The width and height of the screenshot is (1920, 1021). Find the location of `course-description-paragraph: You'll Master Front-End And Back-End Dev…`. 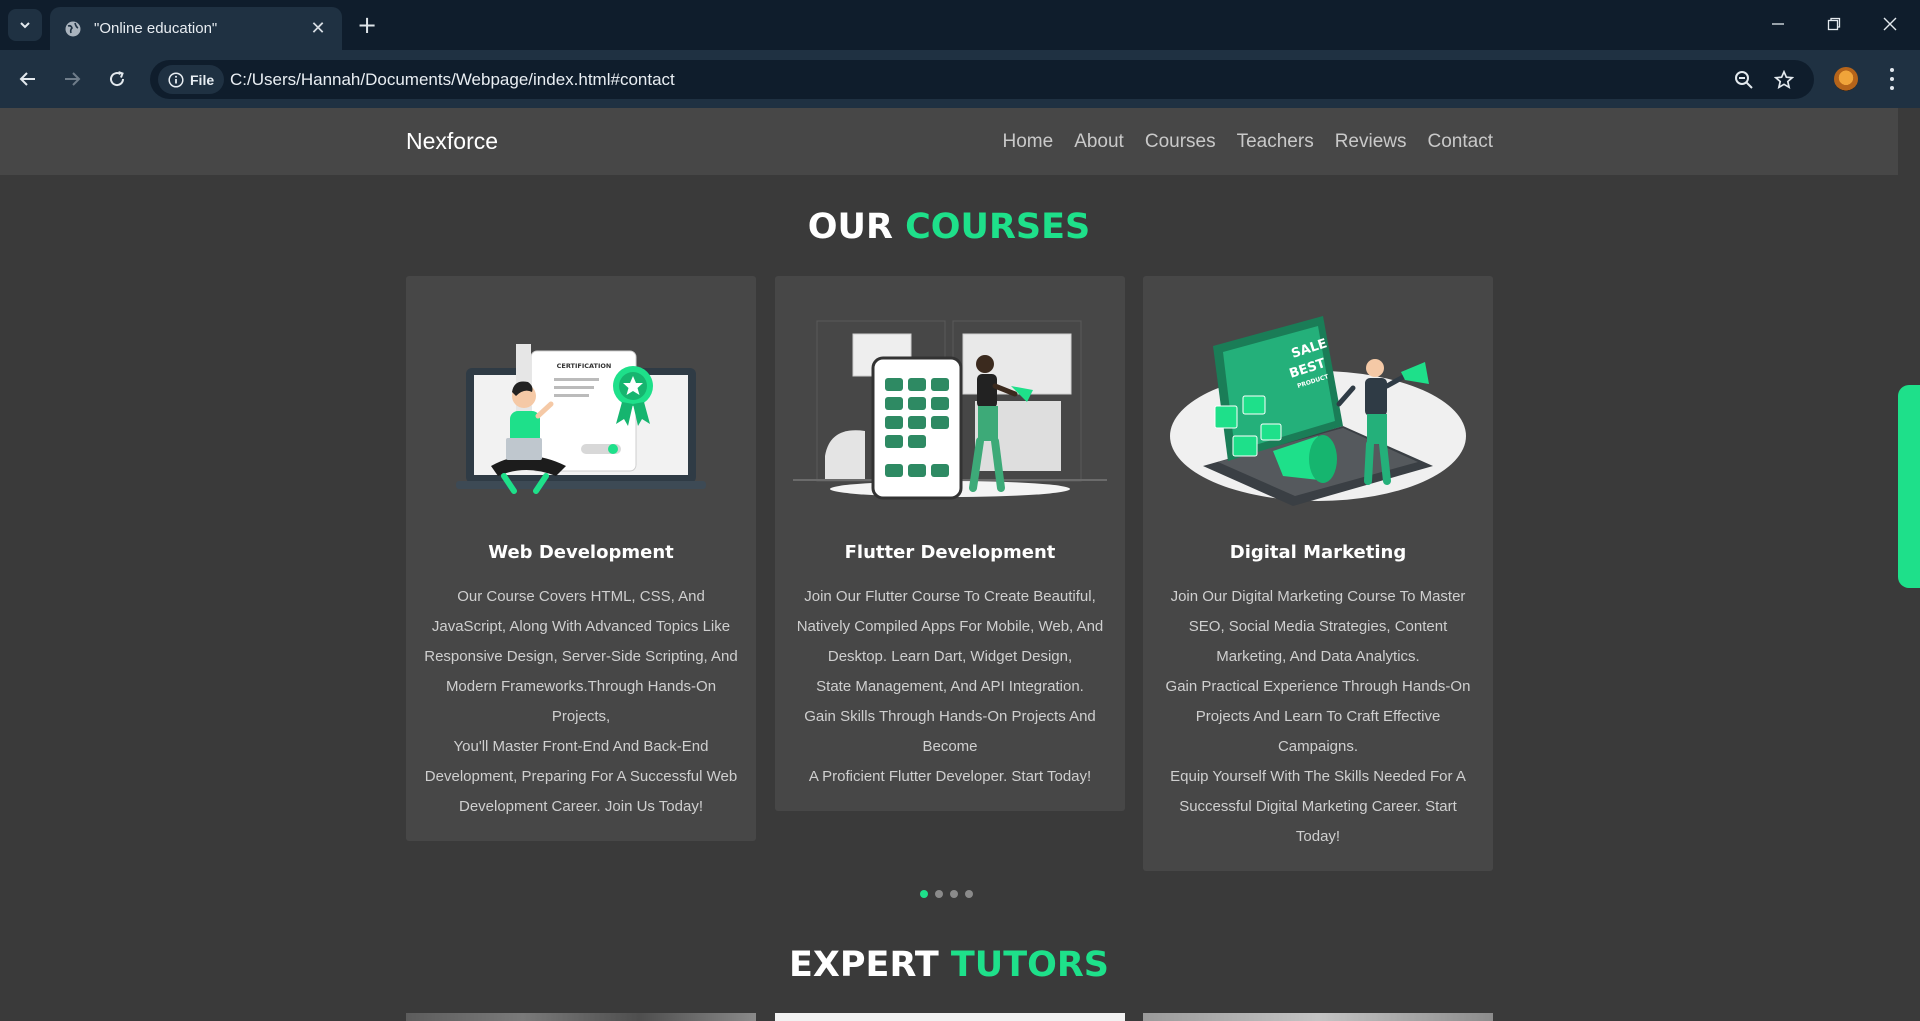

course-description-paragraph: You'll Master Front-End And Back-End Dev… is located at coordinates (581, 776).